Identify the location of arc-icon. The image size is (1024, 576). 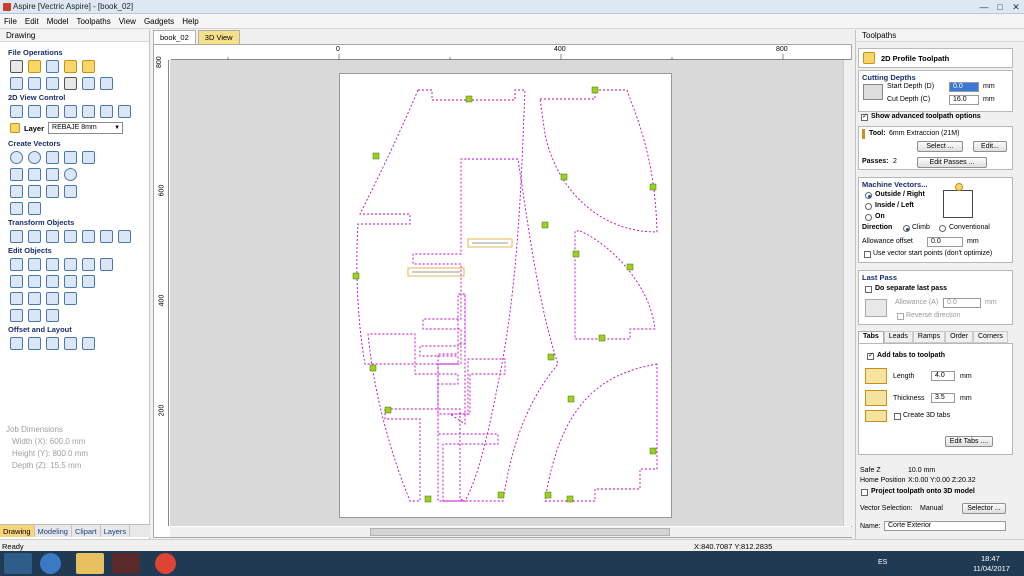
(34, 174).